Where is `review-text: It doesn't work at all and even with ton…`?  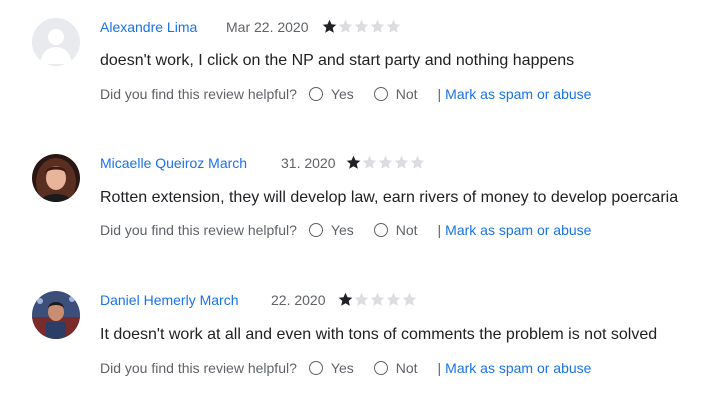
review-text: It doesn't work at all and even with ton… is located at coordinates (379, 334).